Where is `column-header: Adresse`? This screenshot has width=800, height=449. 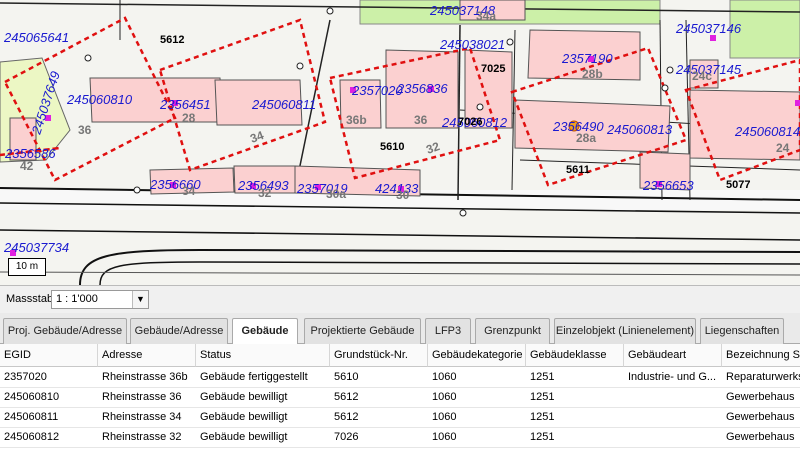
column-header: Adresse is located at coordinates (147, 355).